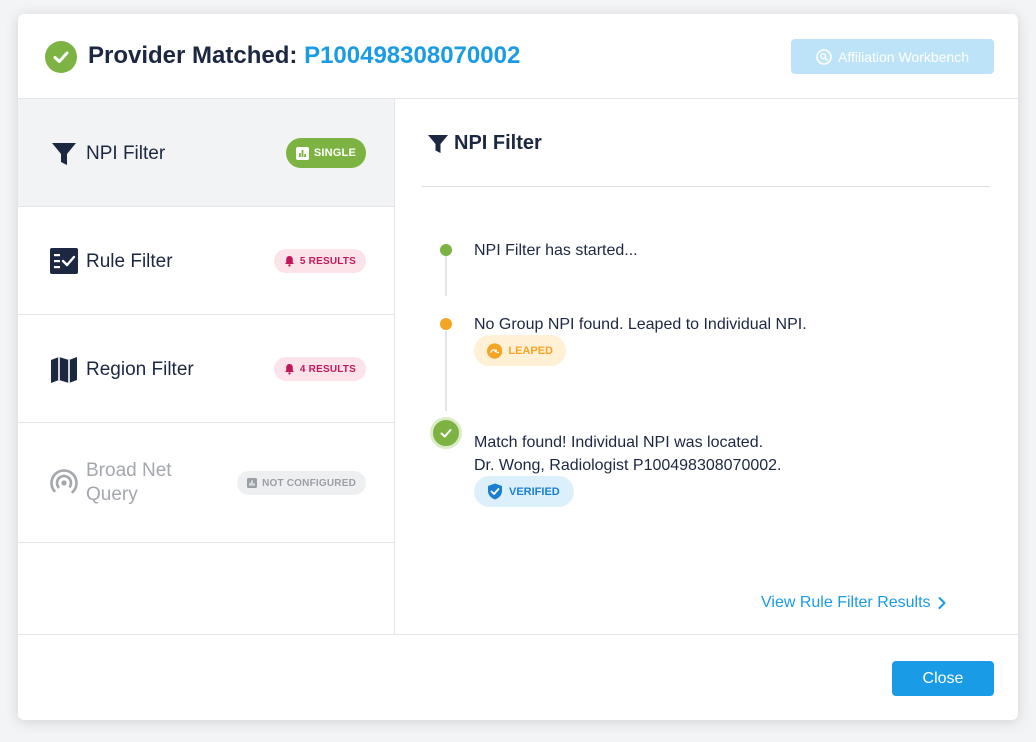 Image resolution: width=1036 pixels, height=742 pixels. I want to click on sidebar-item-label: NPI Filter, so click(126, 153).